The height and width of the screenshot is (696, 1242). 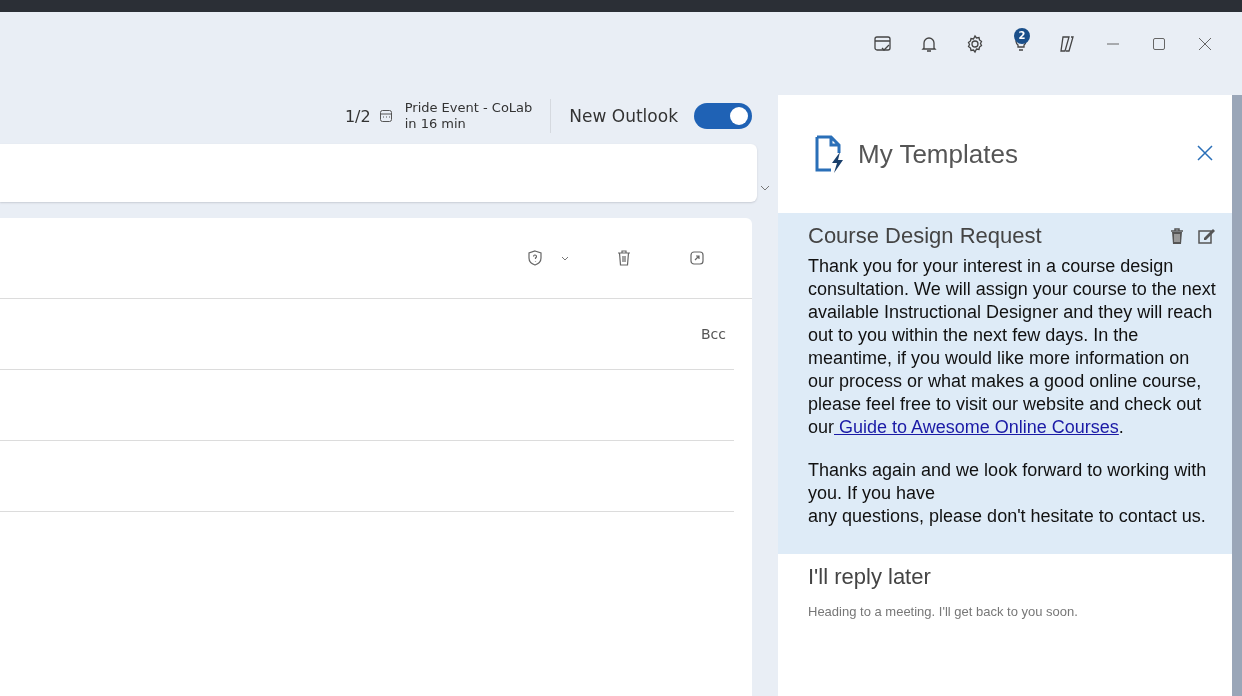 What do you see at coordinates (943, 611) in the screenshot?
I see `template-text: Heading to a meeting. I'll get back to you soon.` at bounding box center [943, 611].